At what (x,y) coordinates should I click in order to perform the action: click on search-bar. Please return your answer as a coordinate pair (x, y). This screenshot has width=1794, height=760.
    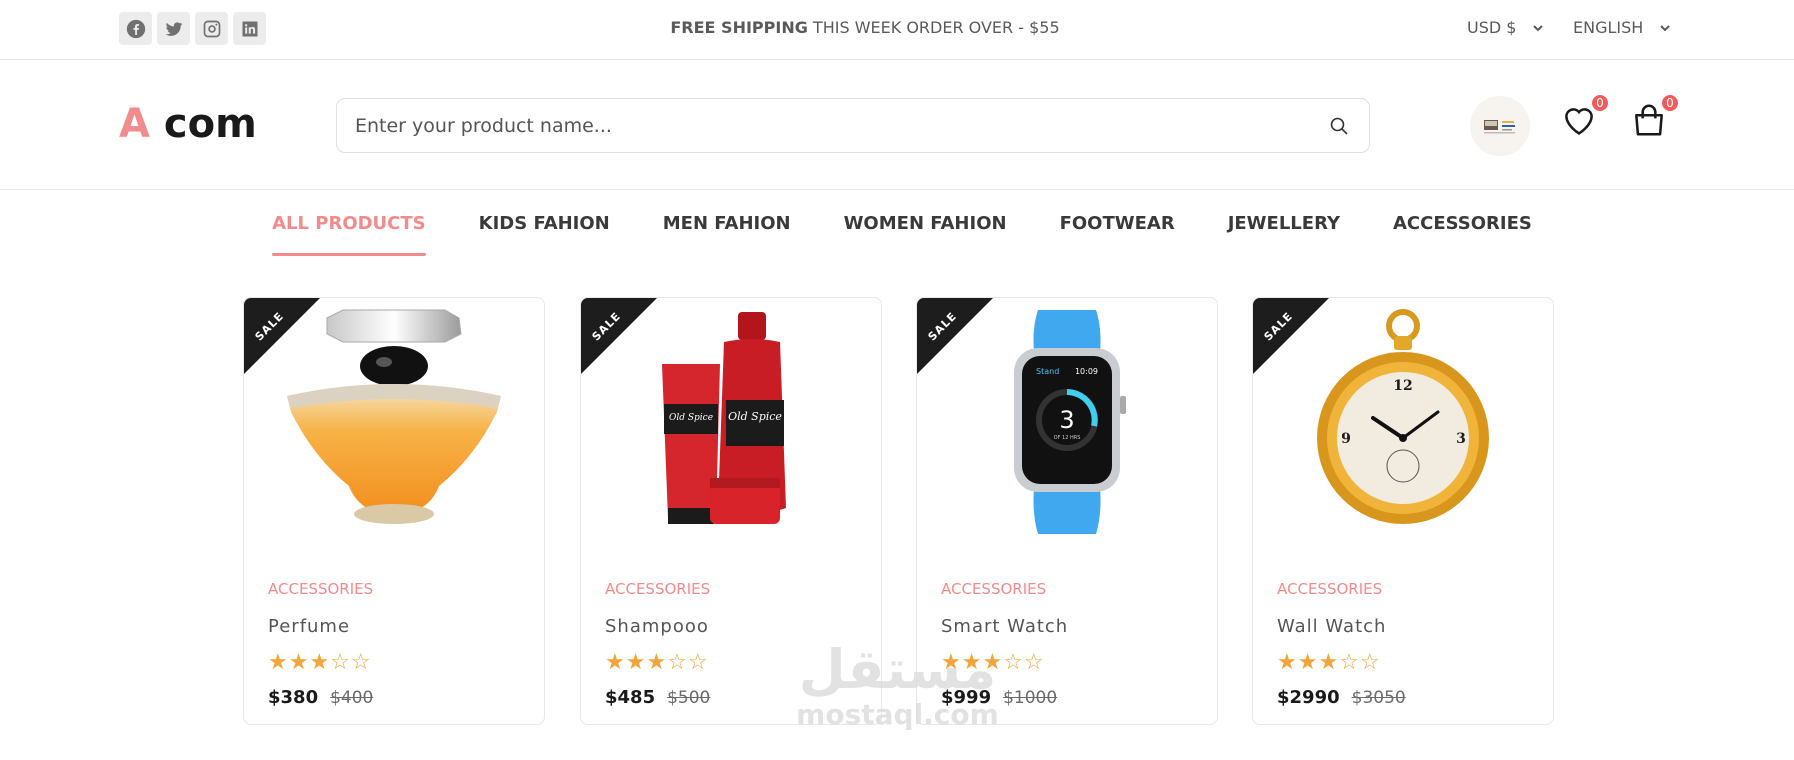
    Looking at the image, I should click on (853, 125).